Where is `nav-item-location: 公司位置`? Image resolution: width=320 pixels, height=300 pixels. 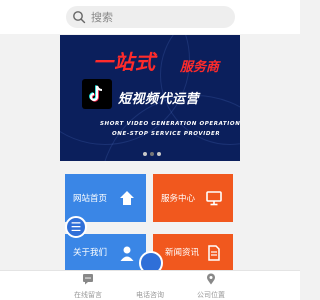
nav-item-location: 公司位置 is located at coordinates (211, 286).